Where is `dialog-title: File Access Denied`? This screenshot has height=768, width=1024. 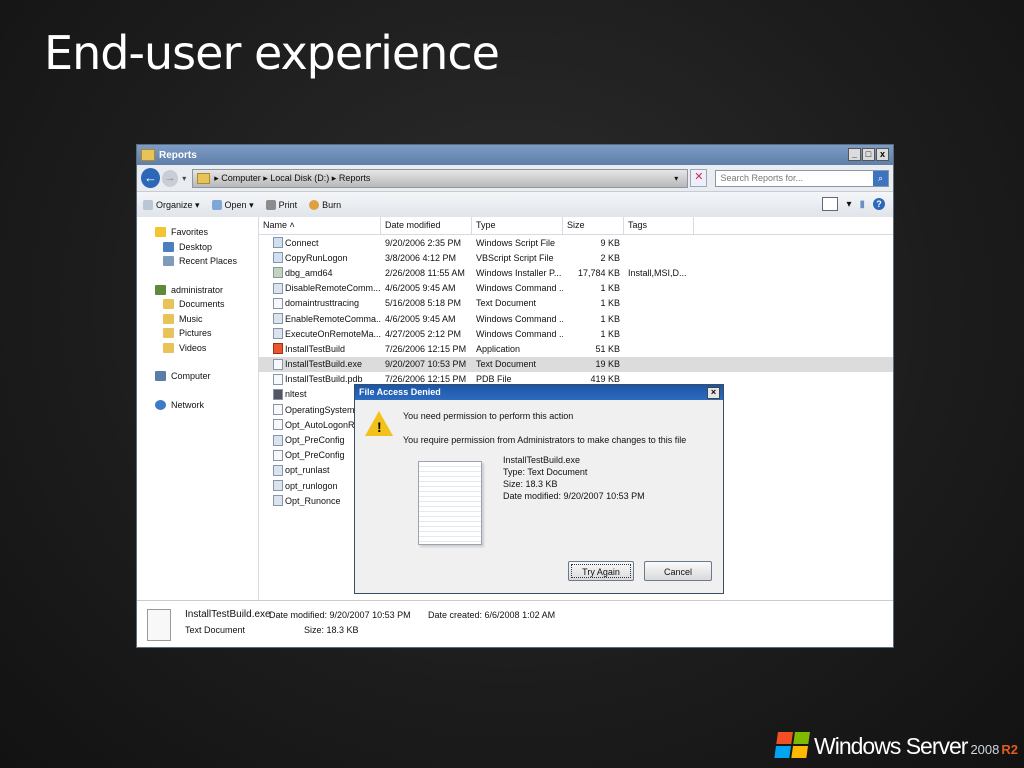
dialog-title: File Access Denied is located at coordinates (400, 392).